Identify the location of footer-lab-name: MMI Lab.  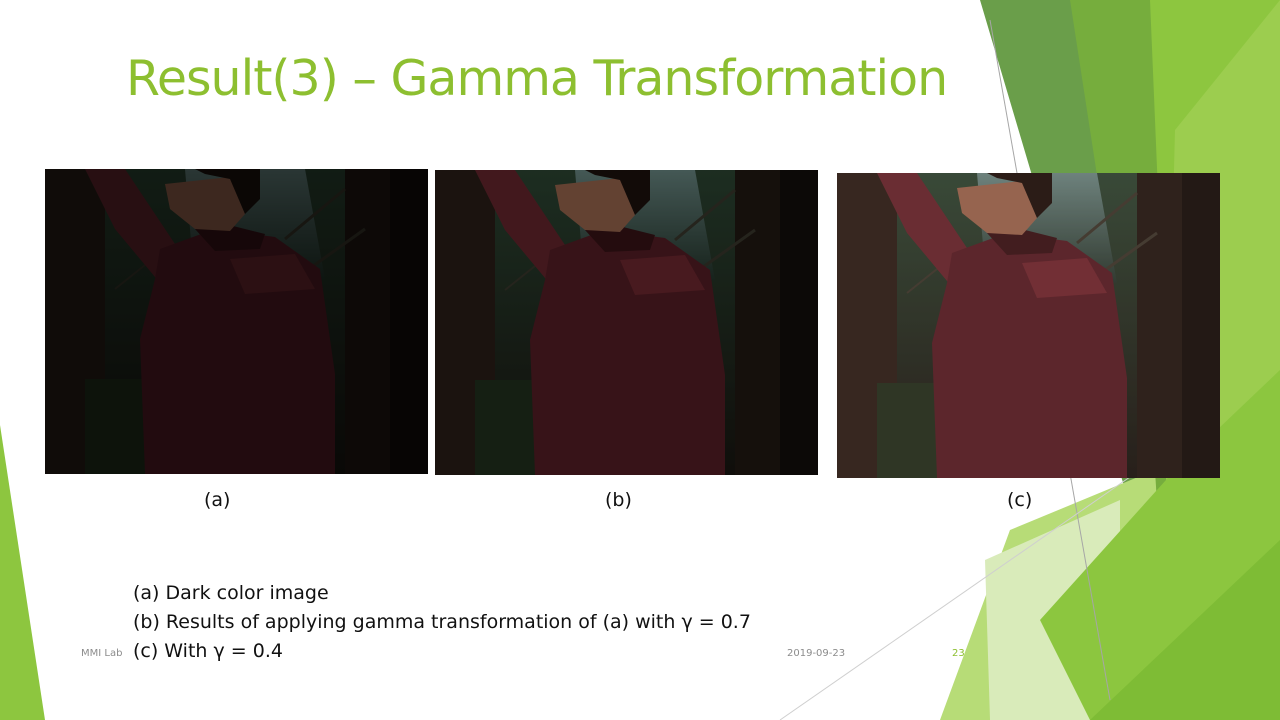
(102, 653).